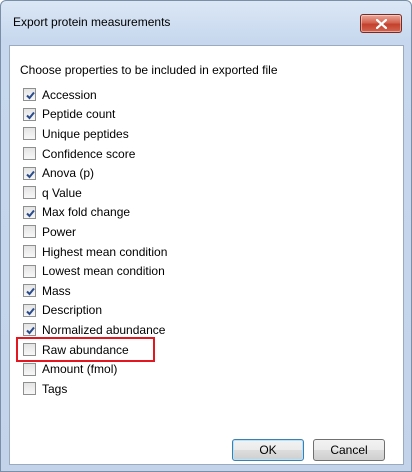 The image size is (412, 472). I want to click on option-lowest-mean-condition: Lowest mean condition, so click(95, 271).